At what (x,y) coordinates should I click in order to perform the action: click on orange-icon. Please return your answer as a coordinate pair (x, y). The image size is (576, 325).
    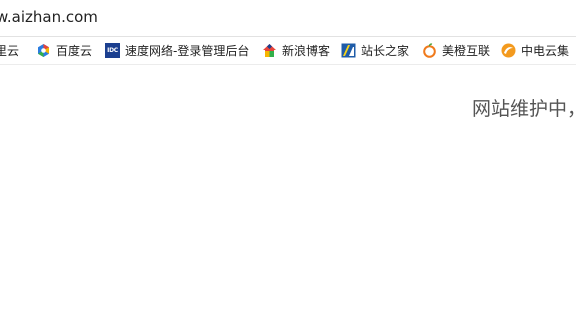
    Looking at the image, I should click on (429, 50).